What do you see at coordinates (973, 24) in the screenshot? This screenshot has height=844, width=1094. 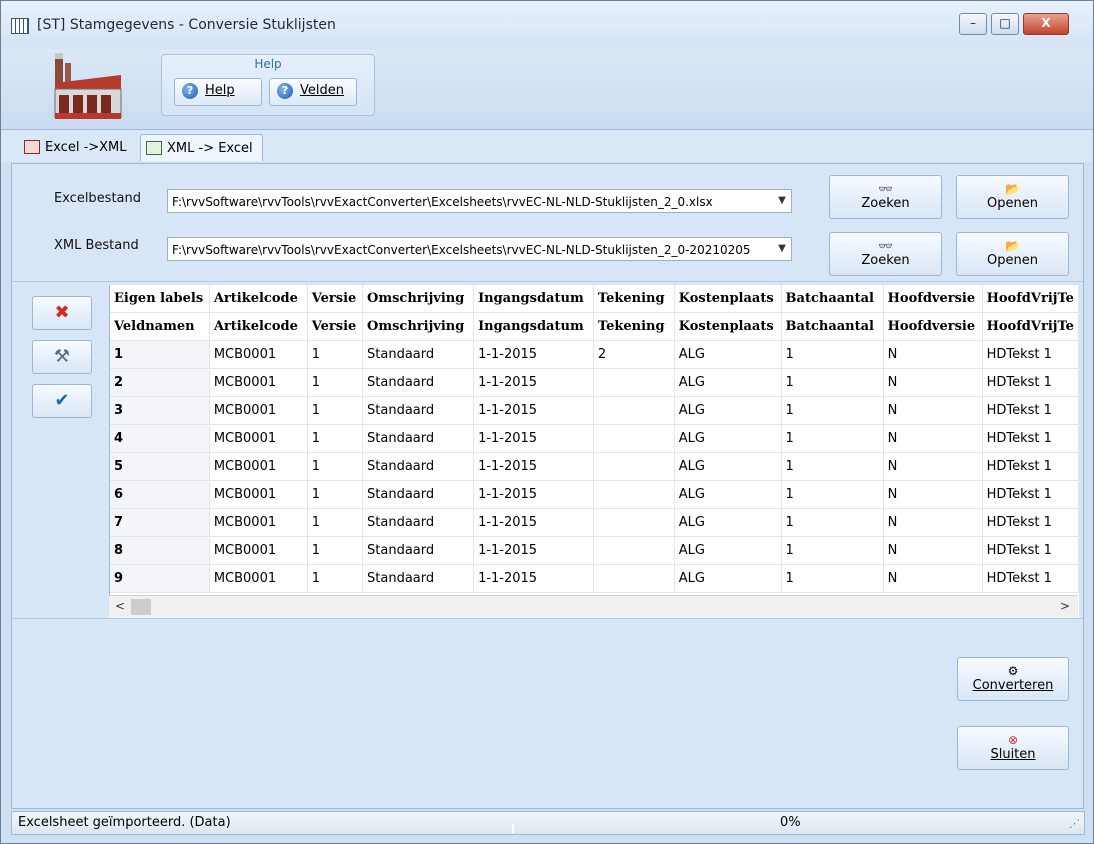 I see `minimize-button: –` at bounding box center [973, 24].